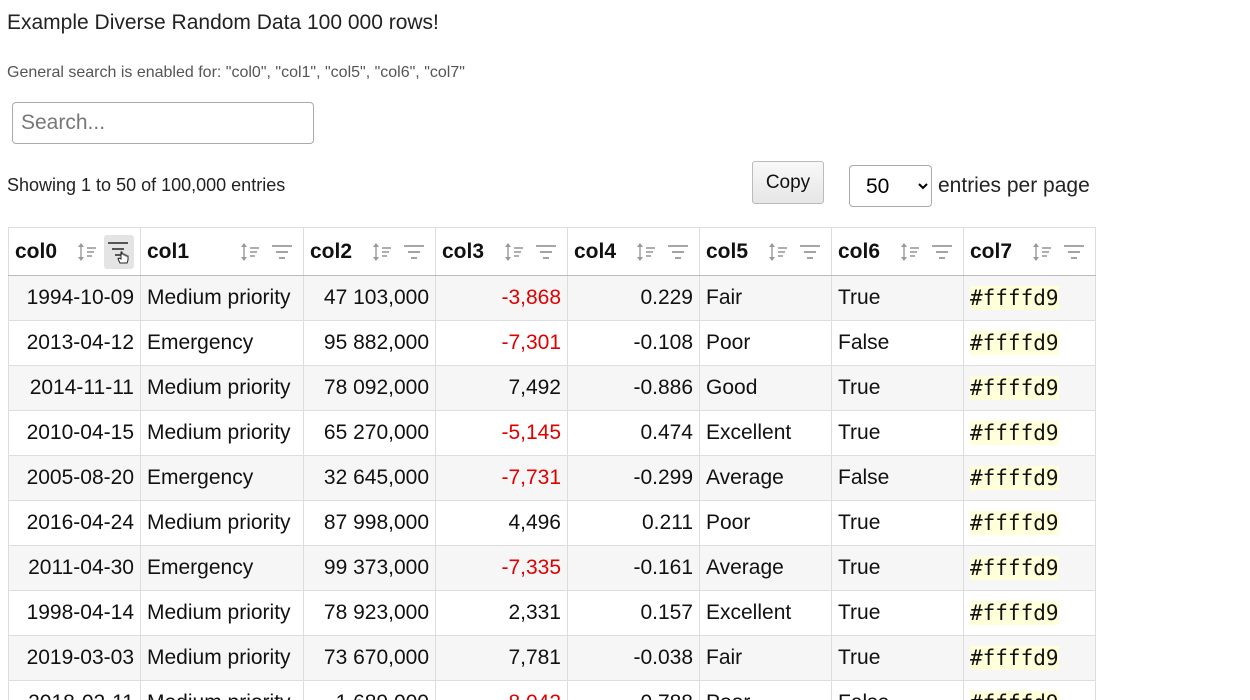 The image size is (1250, 700). I want to click on table-cell-col2: 95 882,000, so click(369, 343).